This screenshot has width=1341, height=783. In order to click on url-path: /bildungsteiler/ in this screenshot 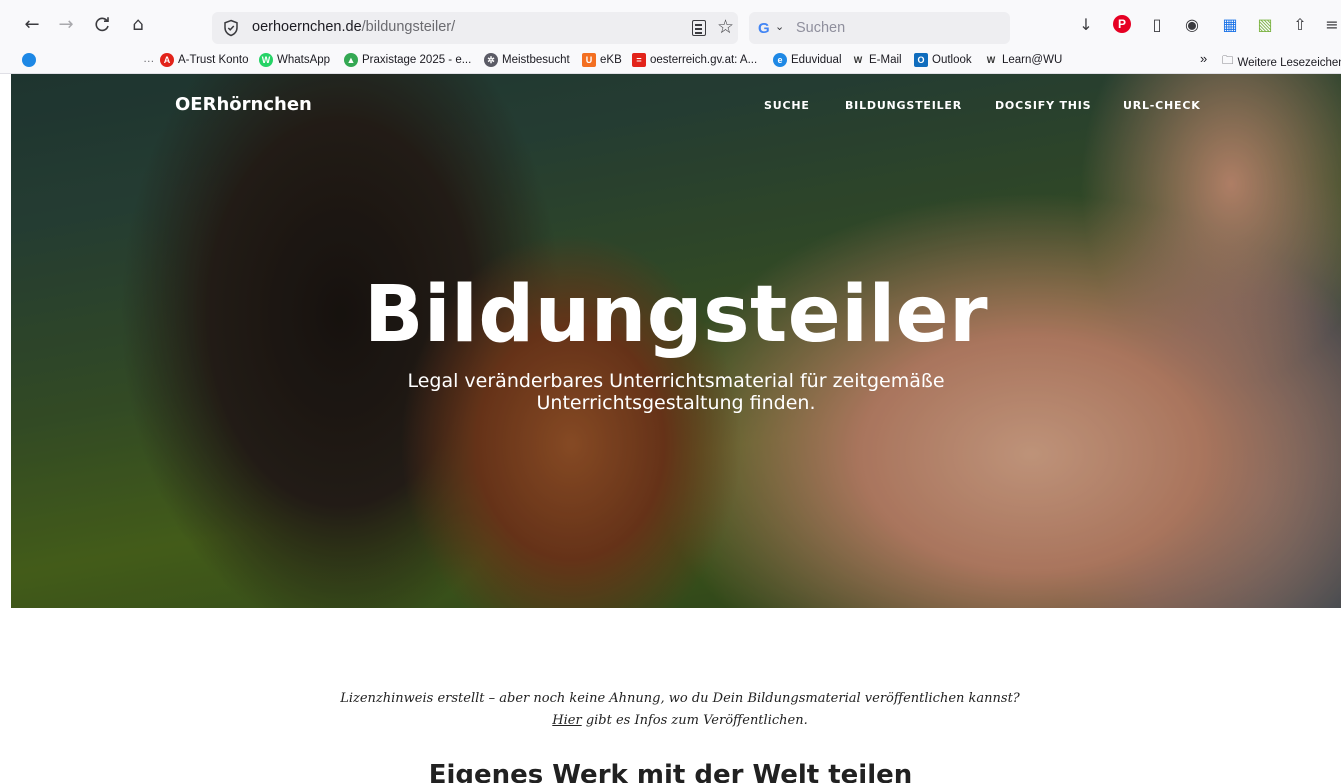, I will do `click(408, 27)`.